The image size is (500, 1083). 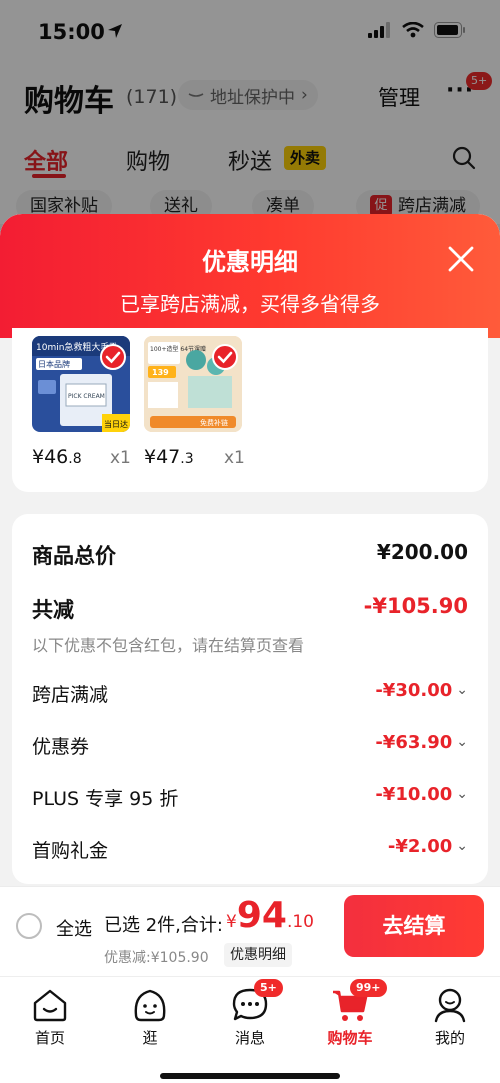 I want to click on total-currency: ¥, so click(x=231, y=922).